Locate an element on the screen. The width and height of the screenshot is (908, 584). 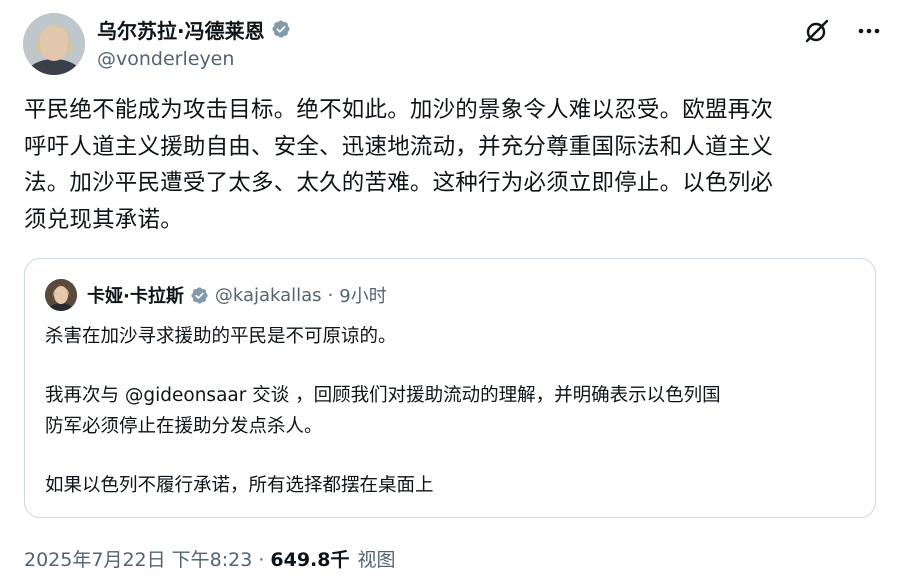
post-text-line: 平民绝不能成为攻击目标。绝不如此。加沙的景象令人难以忍受。欧盟再次 is located at coordinates (399, 110).